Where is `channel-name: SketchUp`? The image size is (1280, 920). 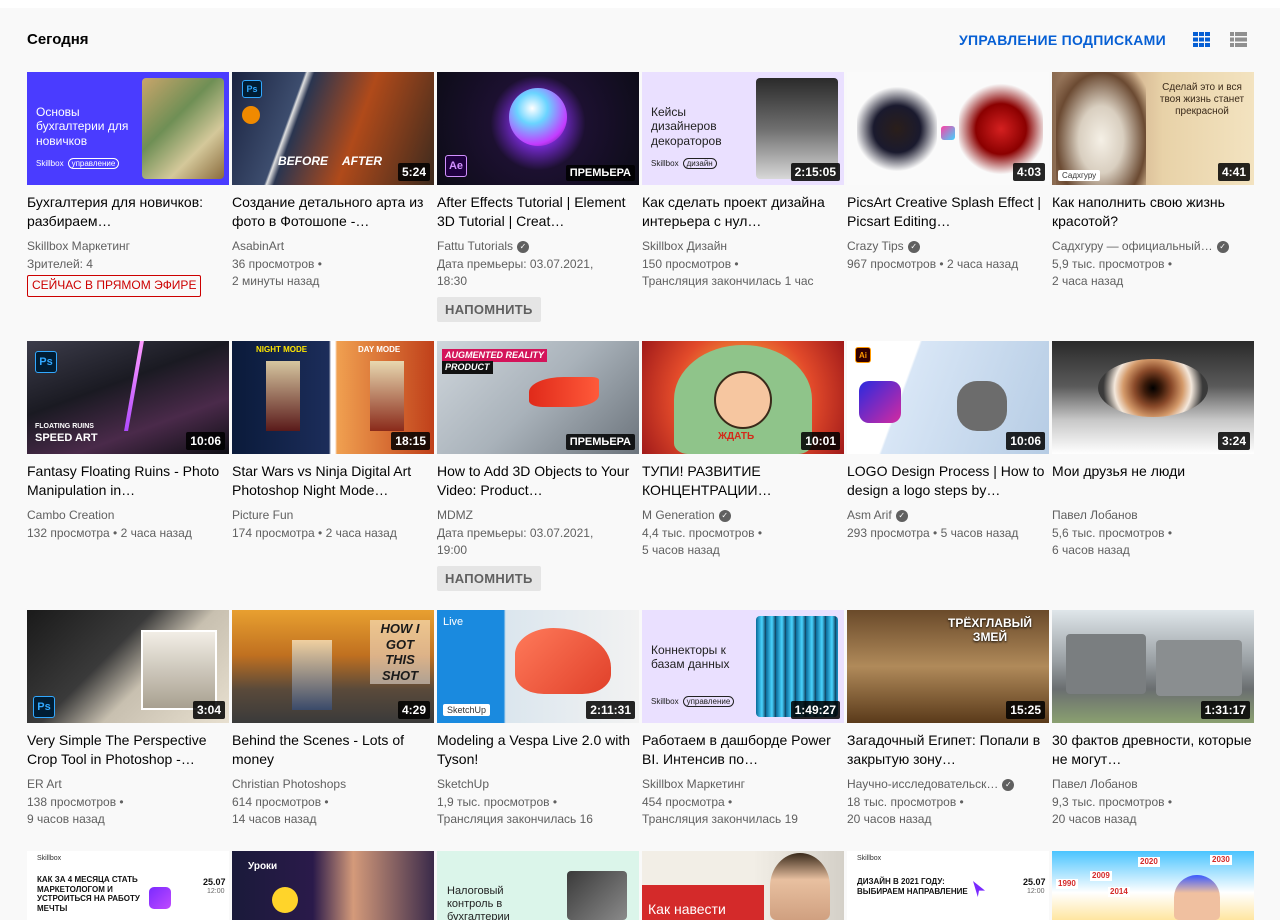
channel-name: SketchUp is located at coordinates (538, 785).